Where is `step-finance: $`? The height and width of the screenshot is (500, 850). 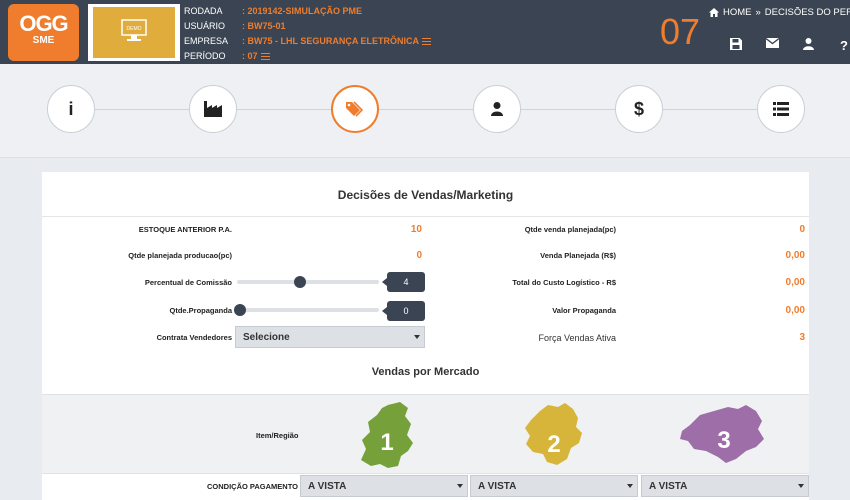
step-finance: $ is located at coordinates (639, 109).